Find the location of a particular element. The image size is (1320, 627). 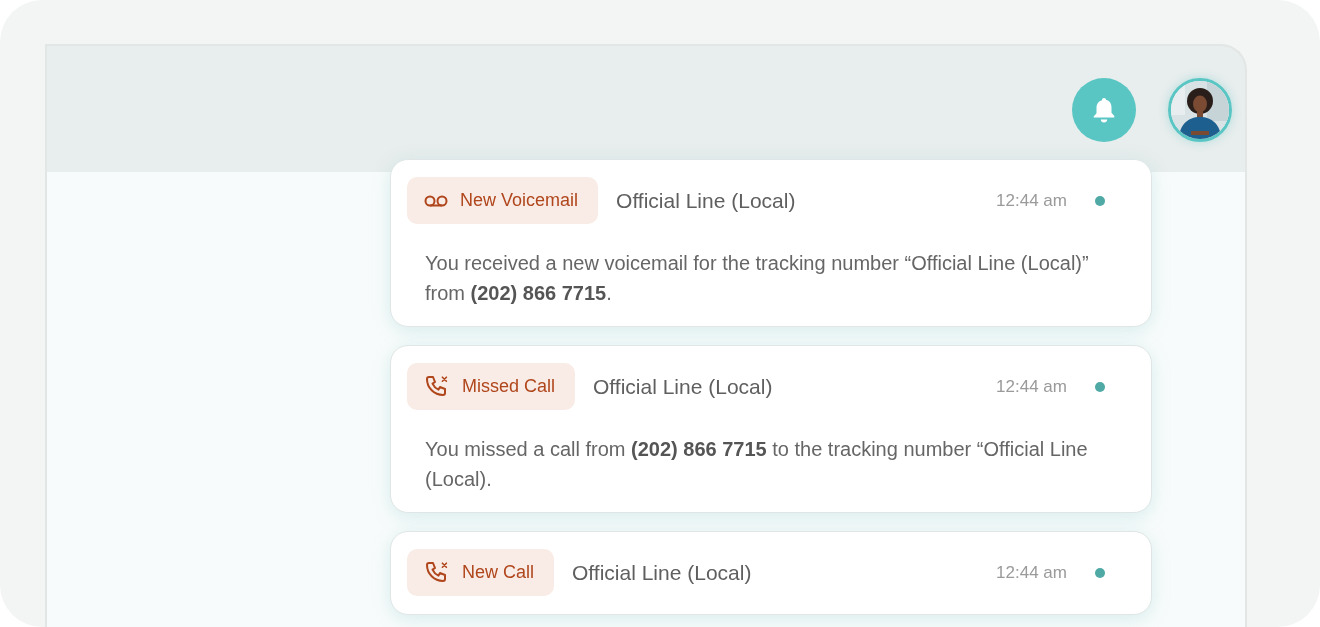

notification-card: New Call Official Line (Local) 12:44 am is located at coordinates (771, 573).